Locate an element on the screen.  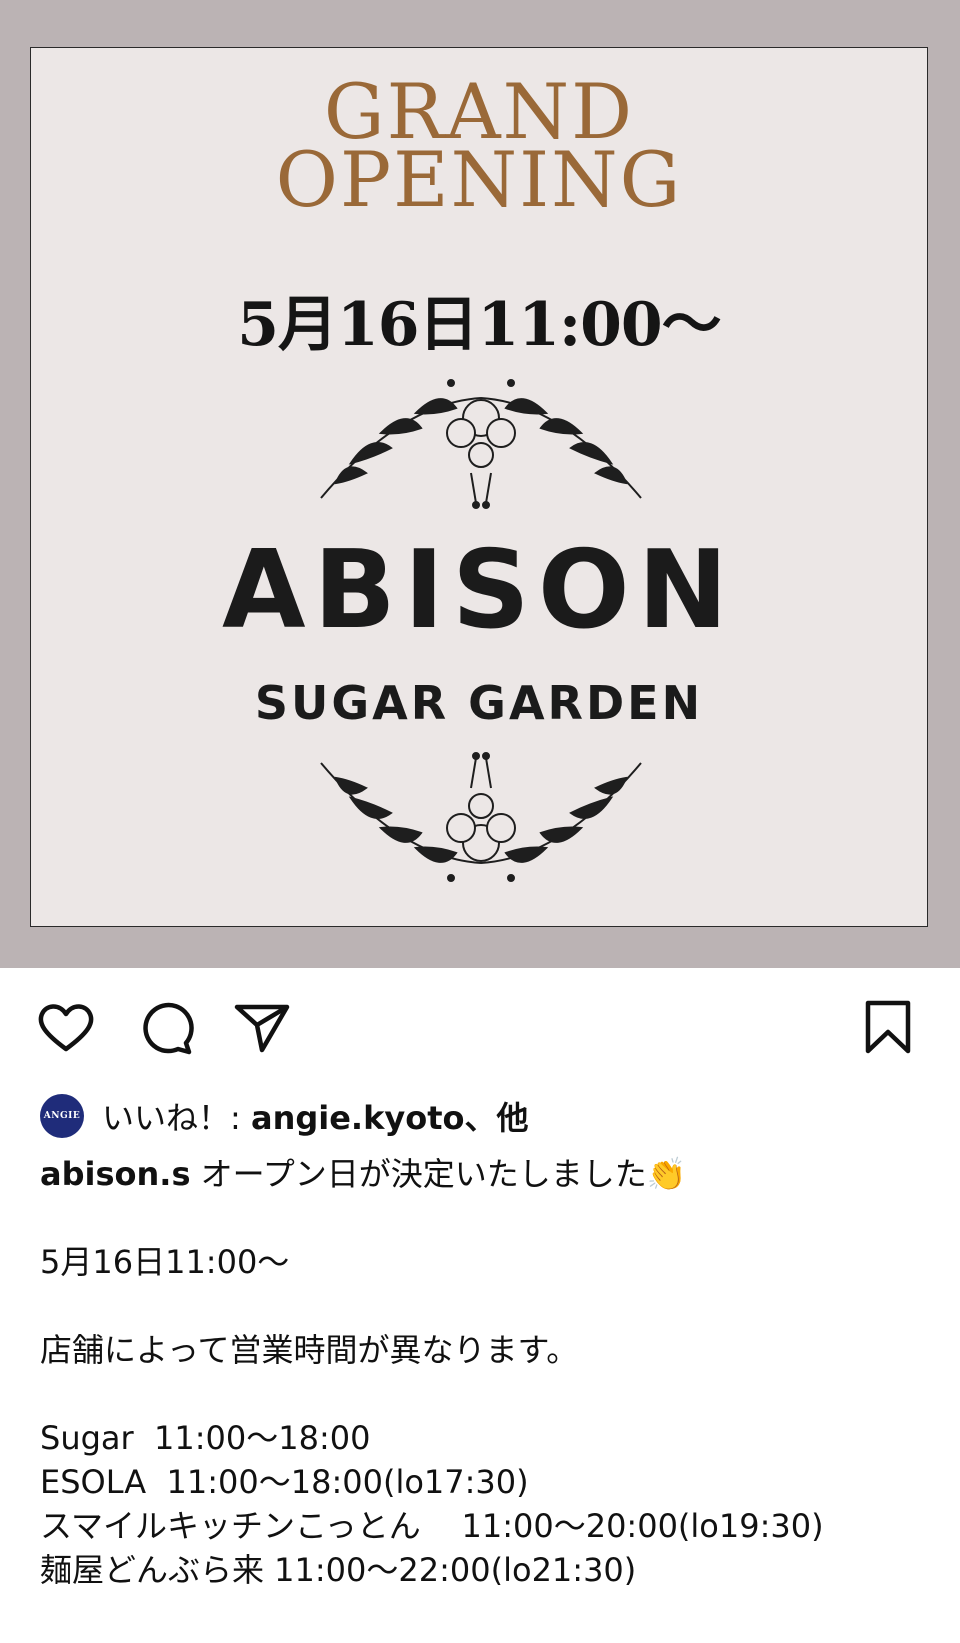
caption-note: 店舗によって営業時間が異なります。 is located at coordinates (309, 1350).